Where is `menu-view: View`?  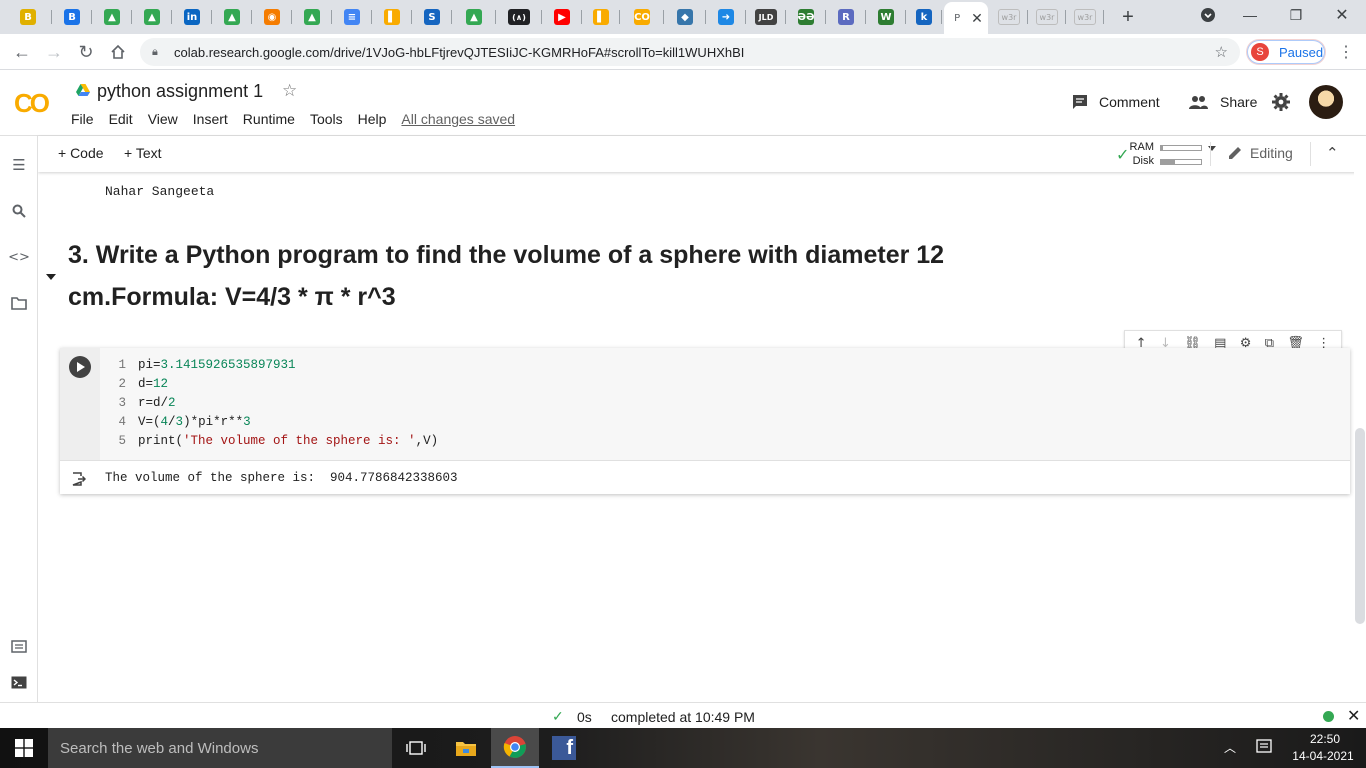
menu-view: View is located at coordinates (163, 119).